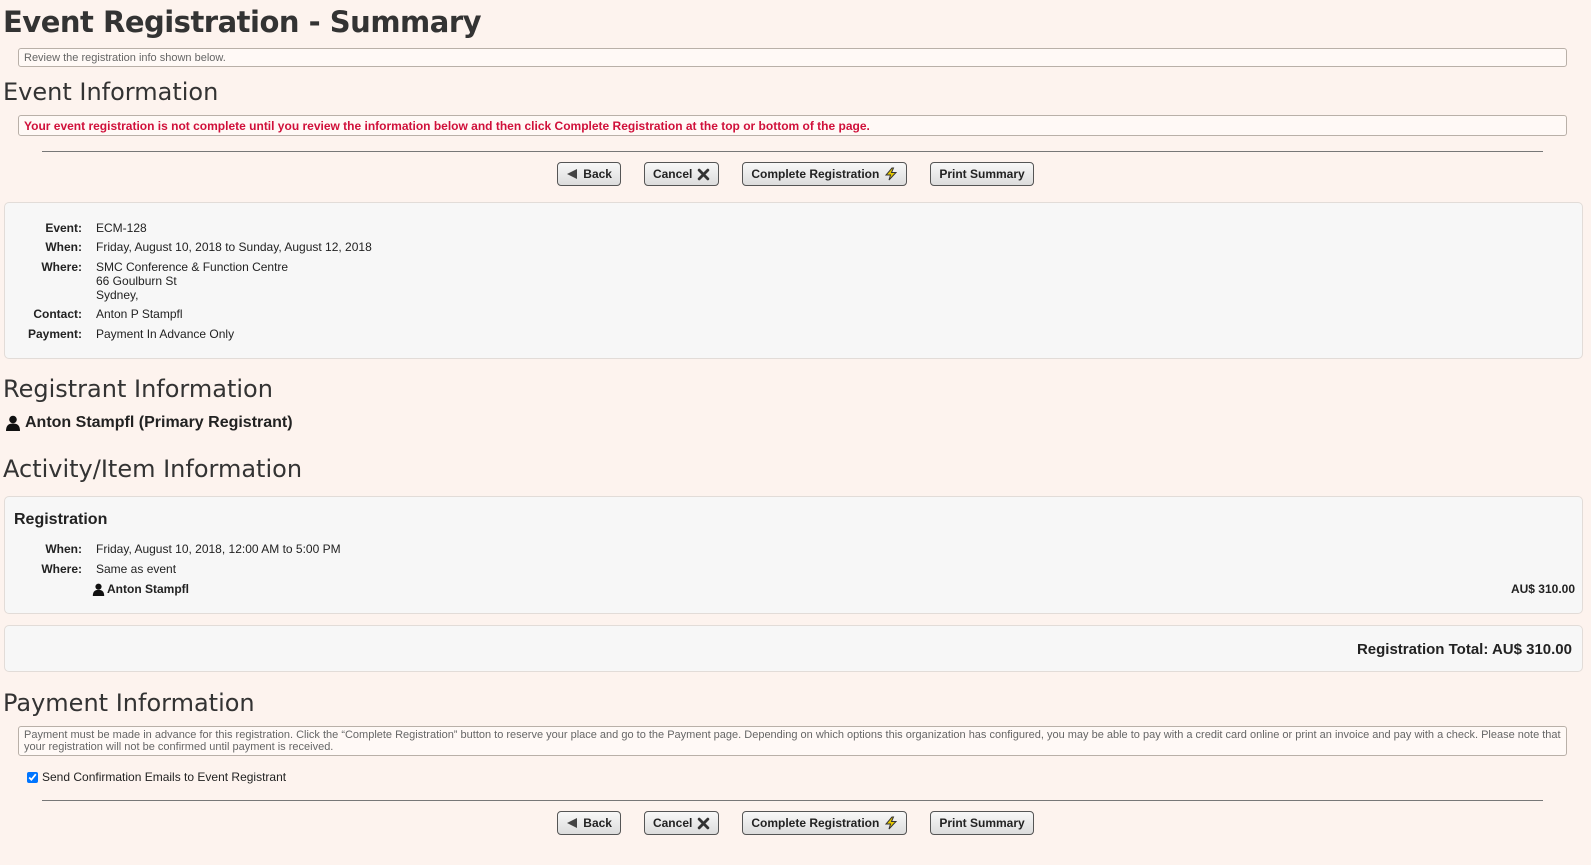  What do you see at coordinates (153, 469) in the screenshot?
I see `activity-information-heading: Activity/Item Information` at bounding box center [153, 469].